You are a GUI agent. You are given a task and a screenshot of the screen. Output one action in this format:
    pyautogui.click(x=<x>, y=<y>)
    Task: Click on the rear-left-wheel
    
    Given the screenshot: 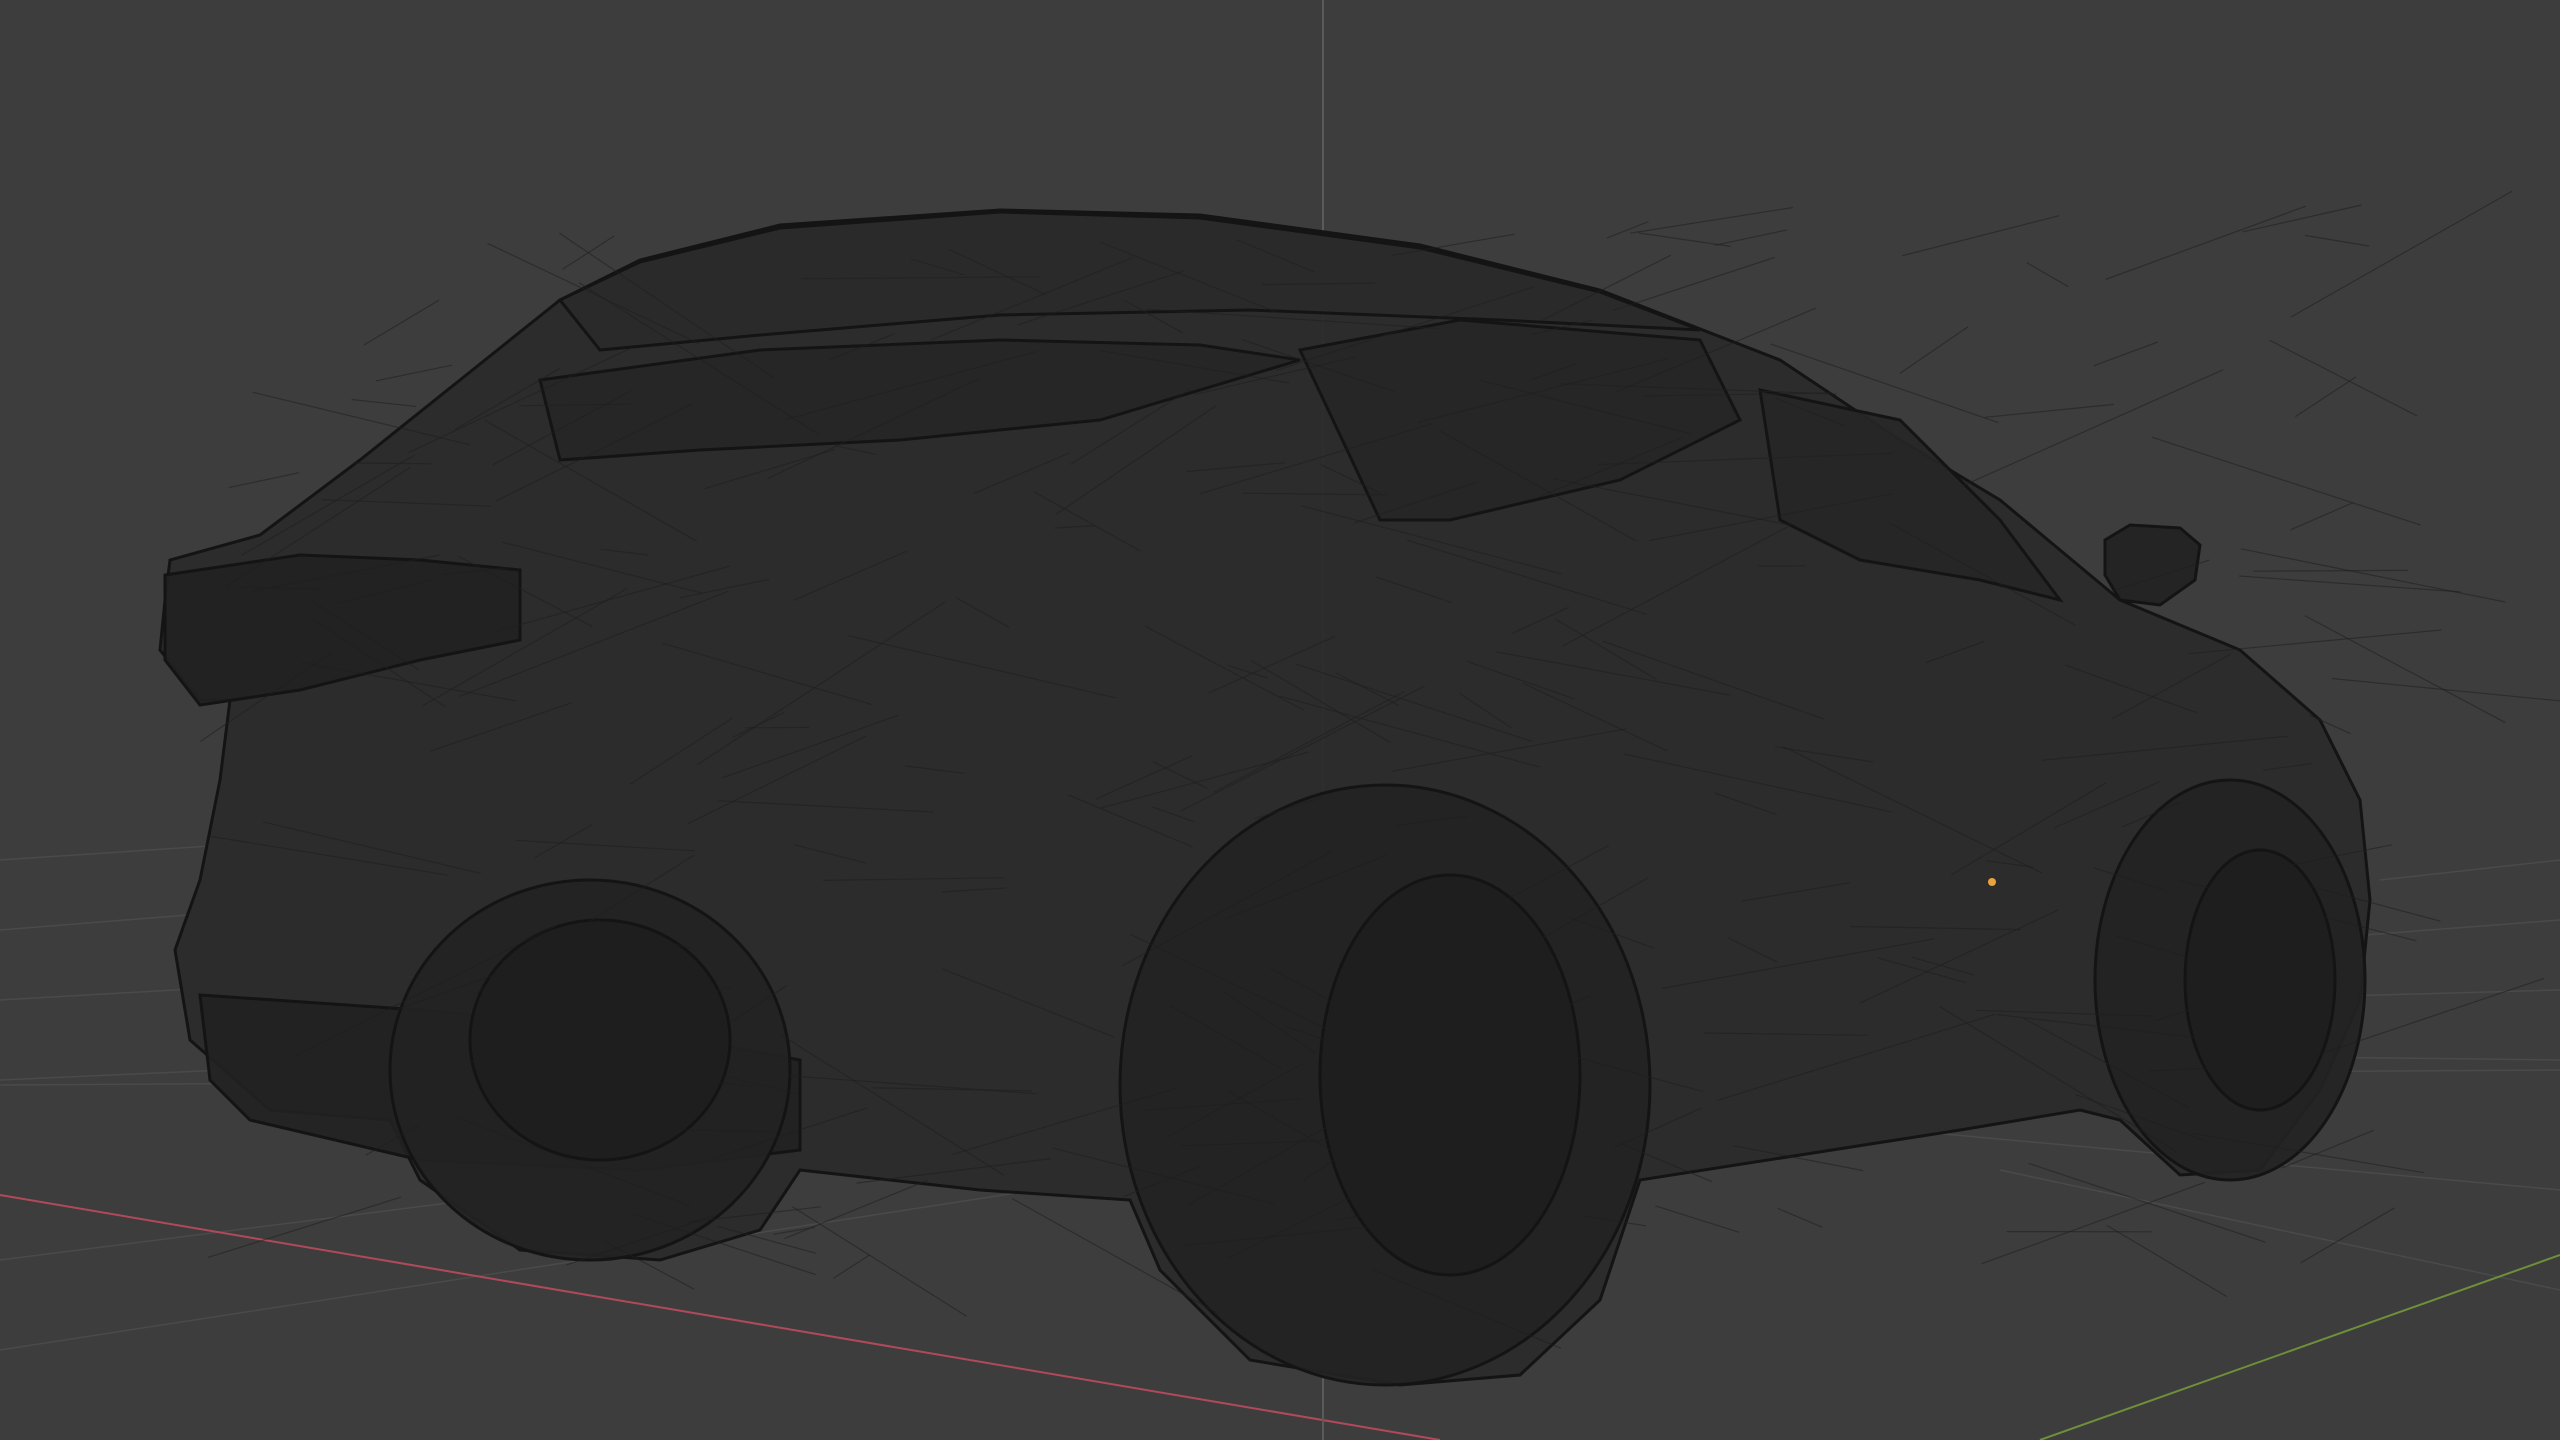 What is the action you would take?
    pyautogui.click(x=590, y=1070)
    